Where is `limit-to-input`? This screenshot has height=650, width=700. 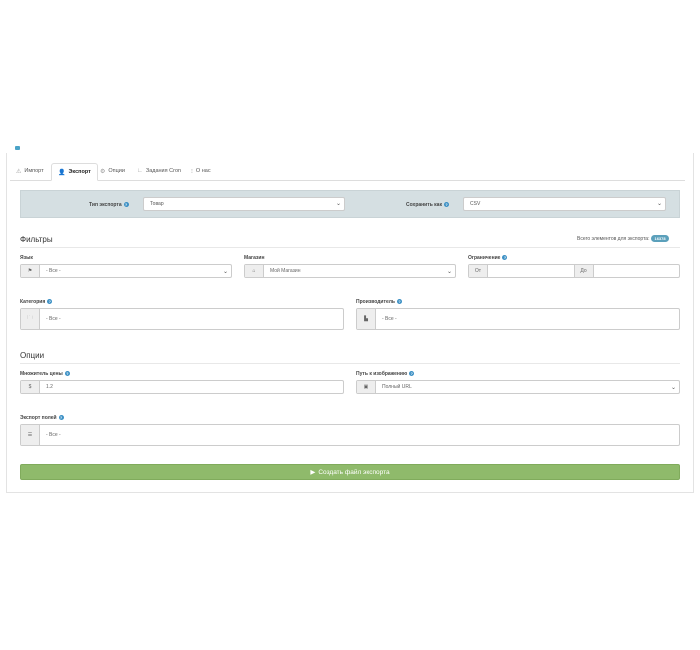 limit-to-input is located at coordinates (637, 271).